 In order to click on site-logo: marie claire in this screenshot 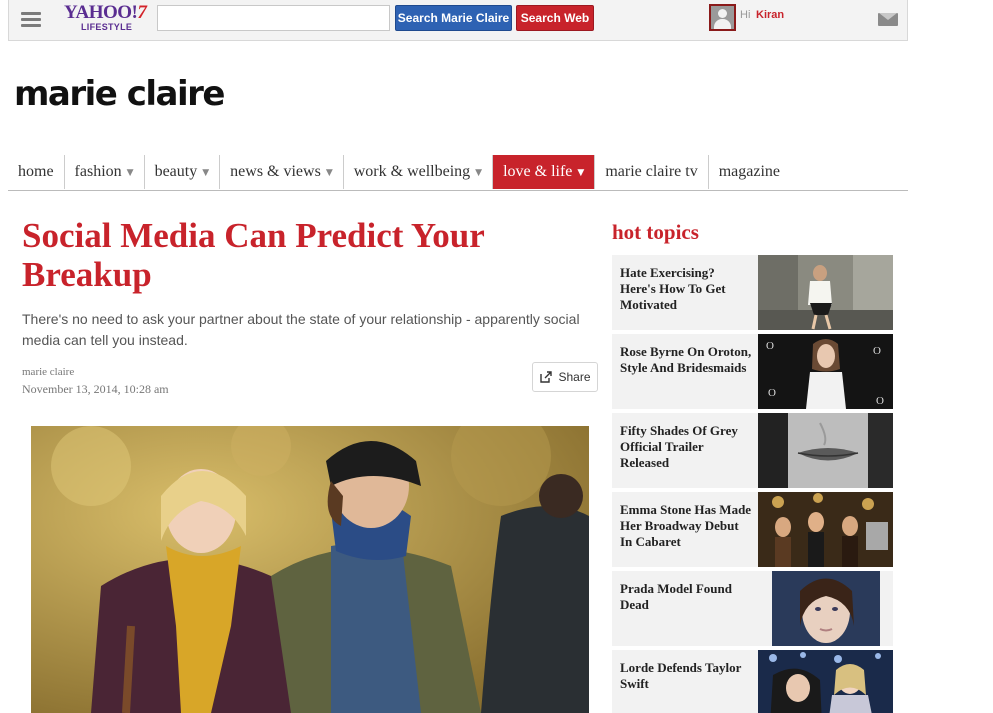, I will do `click(119, 94)`.